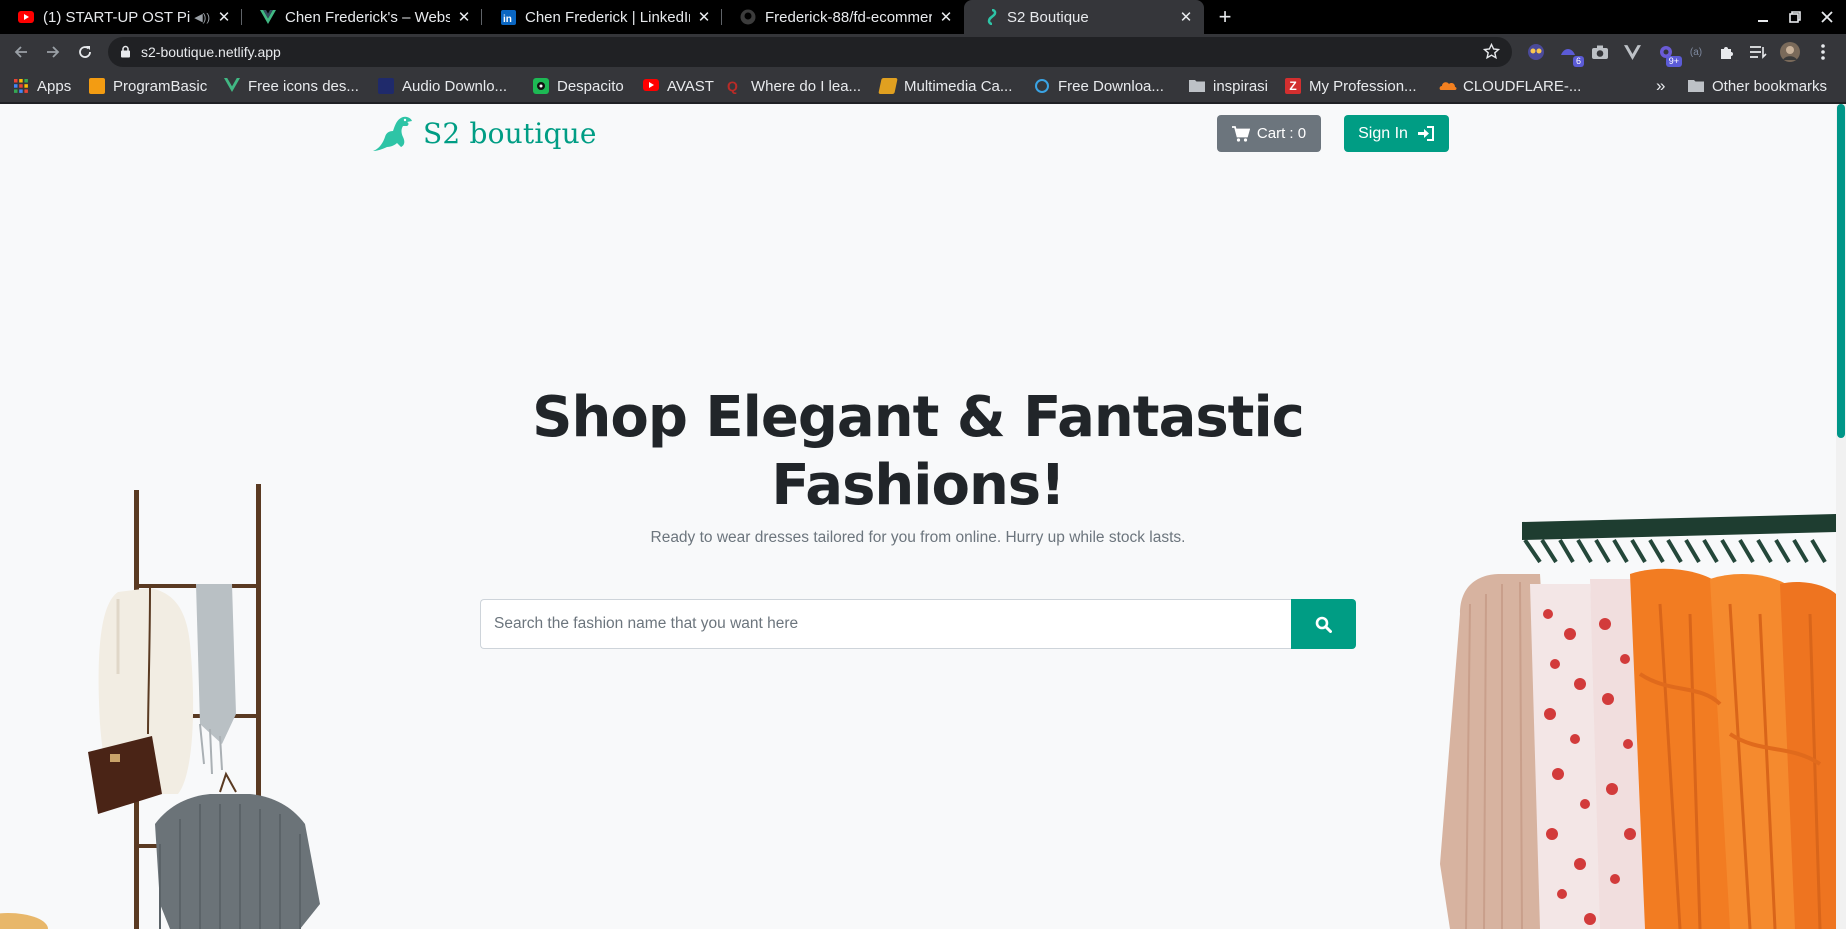  I want to click on avatar, so click(1790, 52).